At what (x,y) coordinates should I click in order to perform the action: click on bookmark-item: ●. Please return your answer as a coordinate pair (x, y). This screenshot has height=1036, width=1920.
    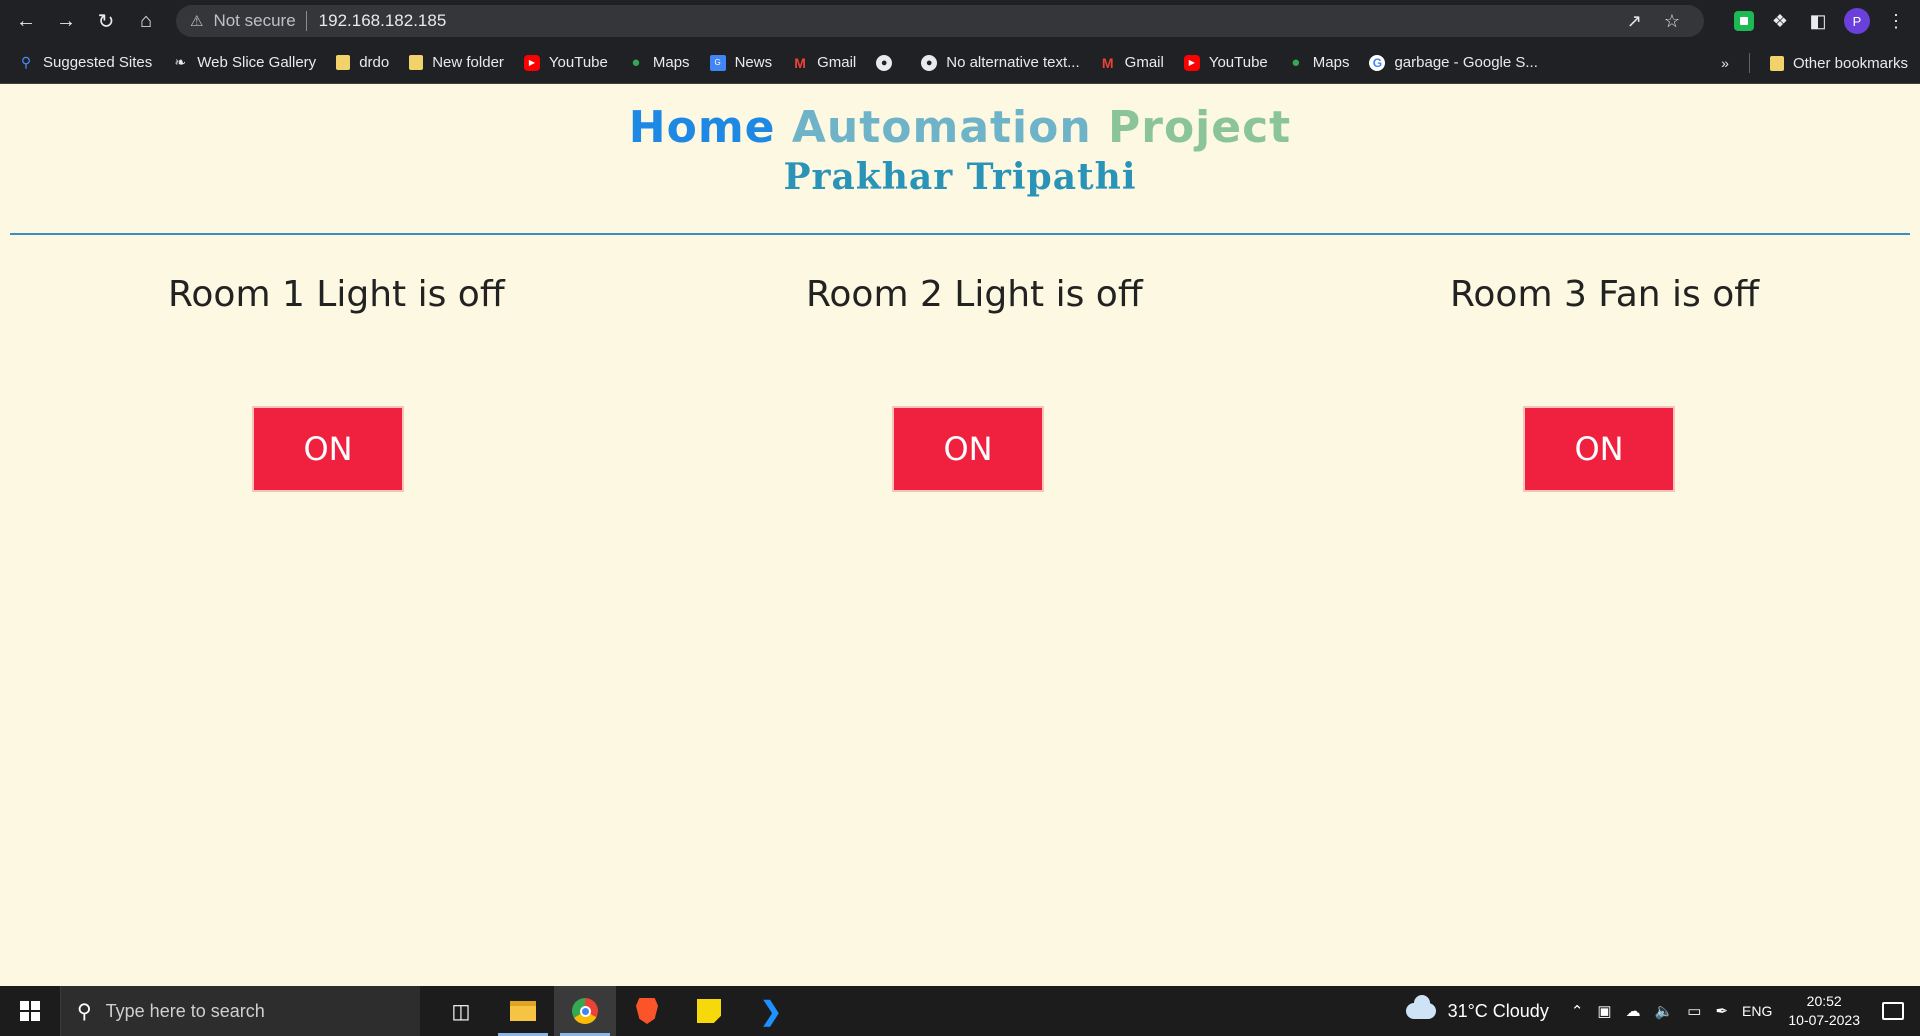
    Looking at the image, I should click on (888, 62).